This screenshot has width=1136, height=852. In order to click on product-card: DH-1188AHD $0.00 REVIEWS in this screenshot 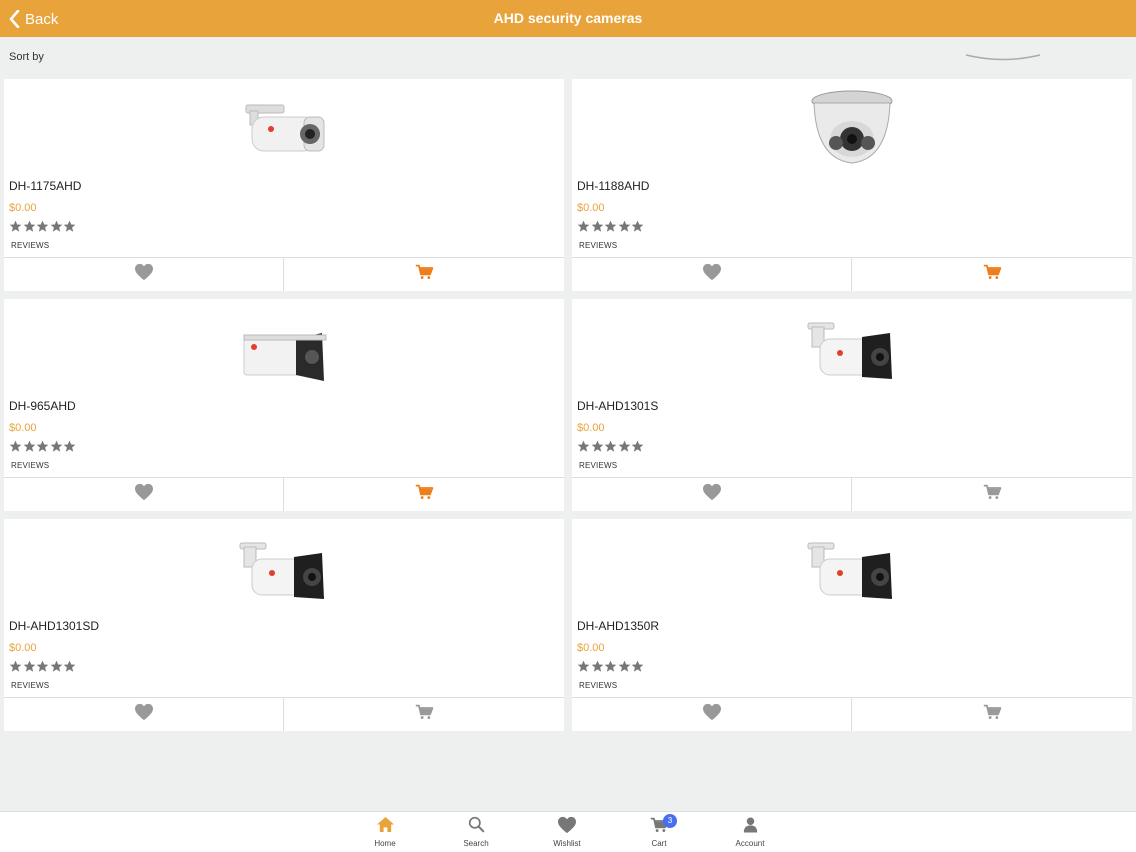, I will do `click(852, 185)`.